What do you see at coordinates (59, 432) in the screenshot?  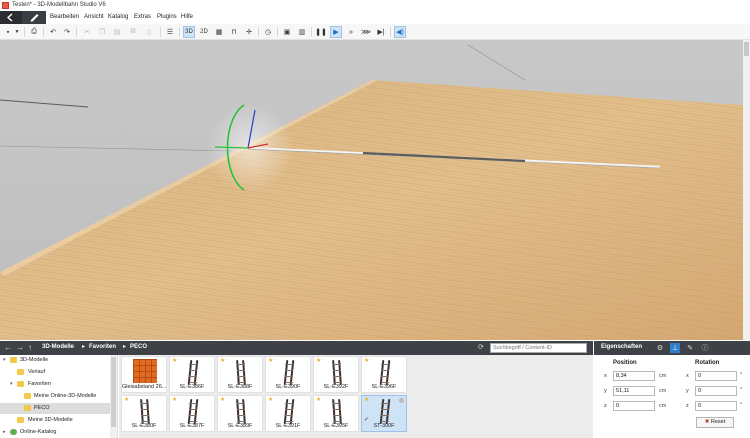 I see `tree-item-online-katalog: ▸ Online-Katalog` at bounding box center [59, 432].